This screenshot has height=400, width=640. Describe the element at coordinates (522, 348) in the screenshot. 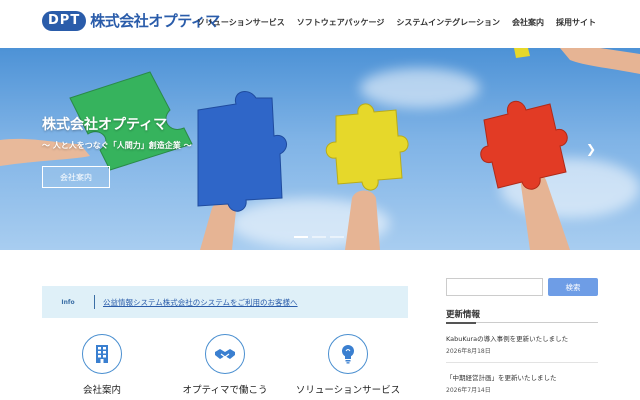

I see `news-item: KabuKuraの導入事例を更新いたしました 2026年8月18日` at that location.